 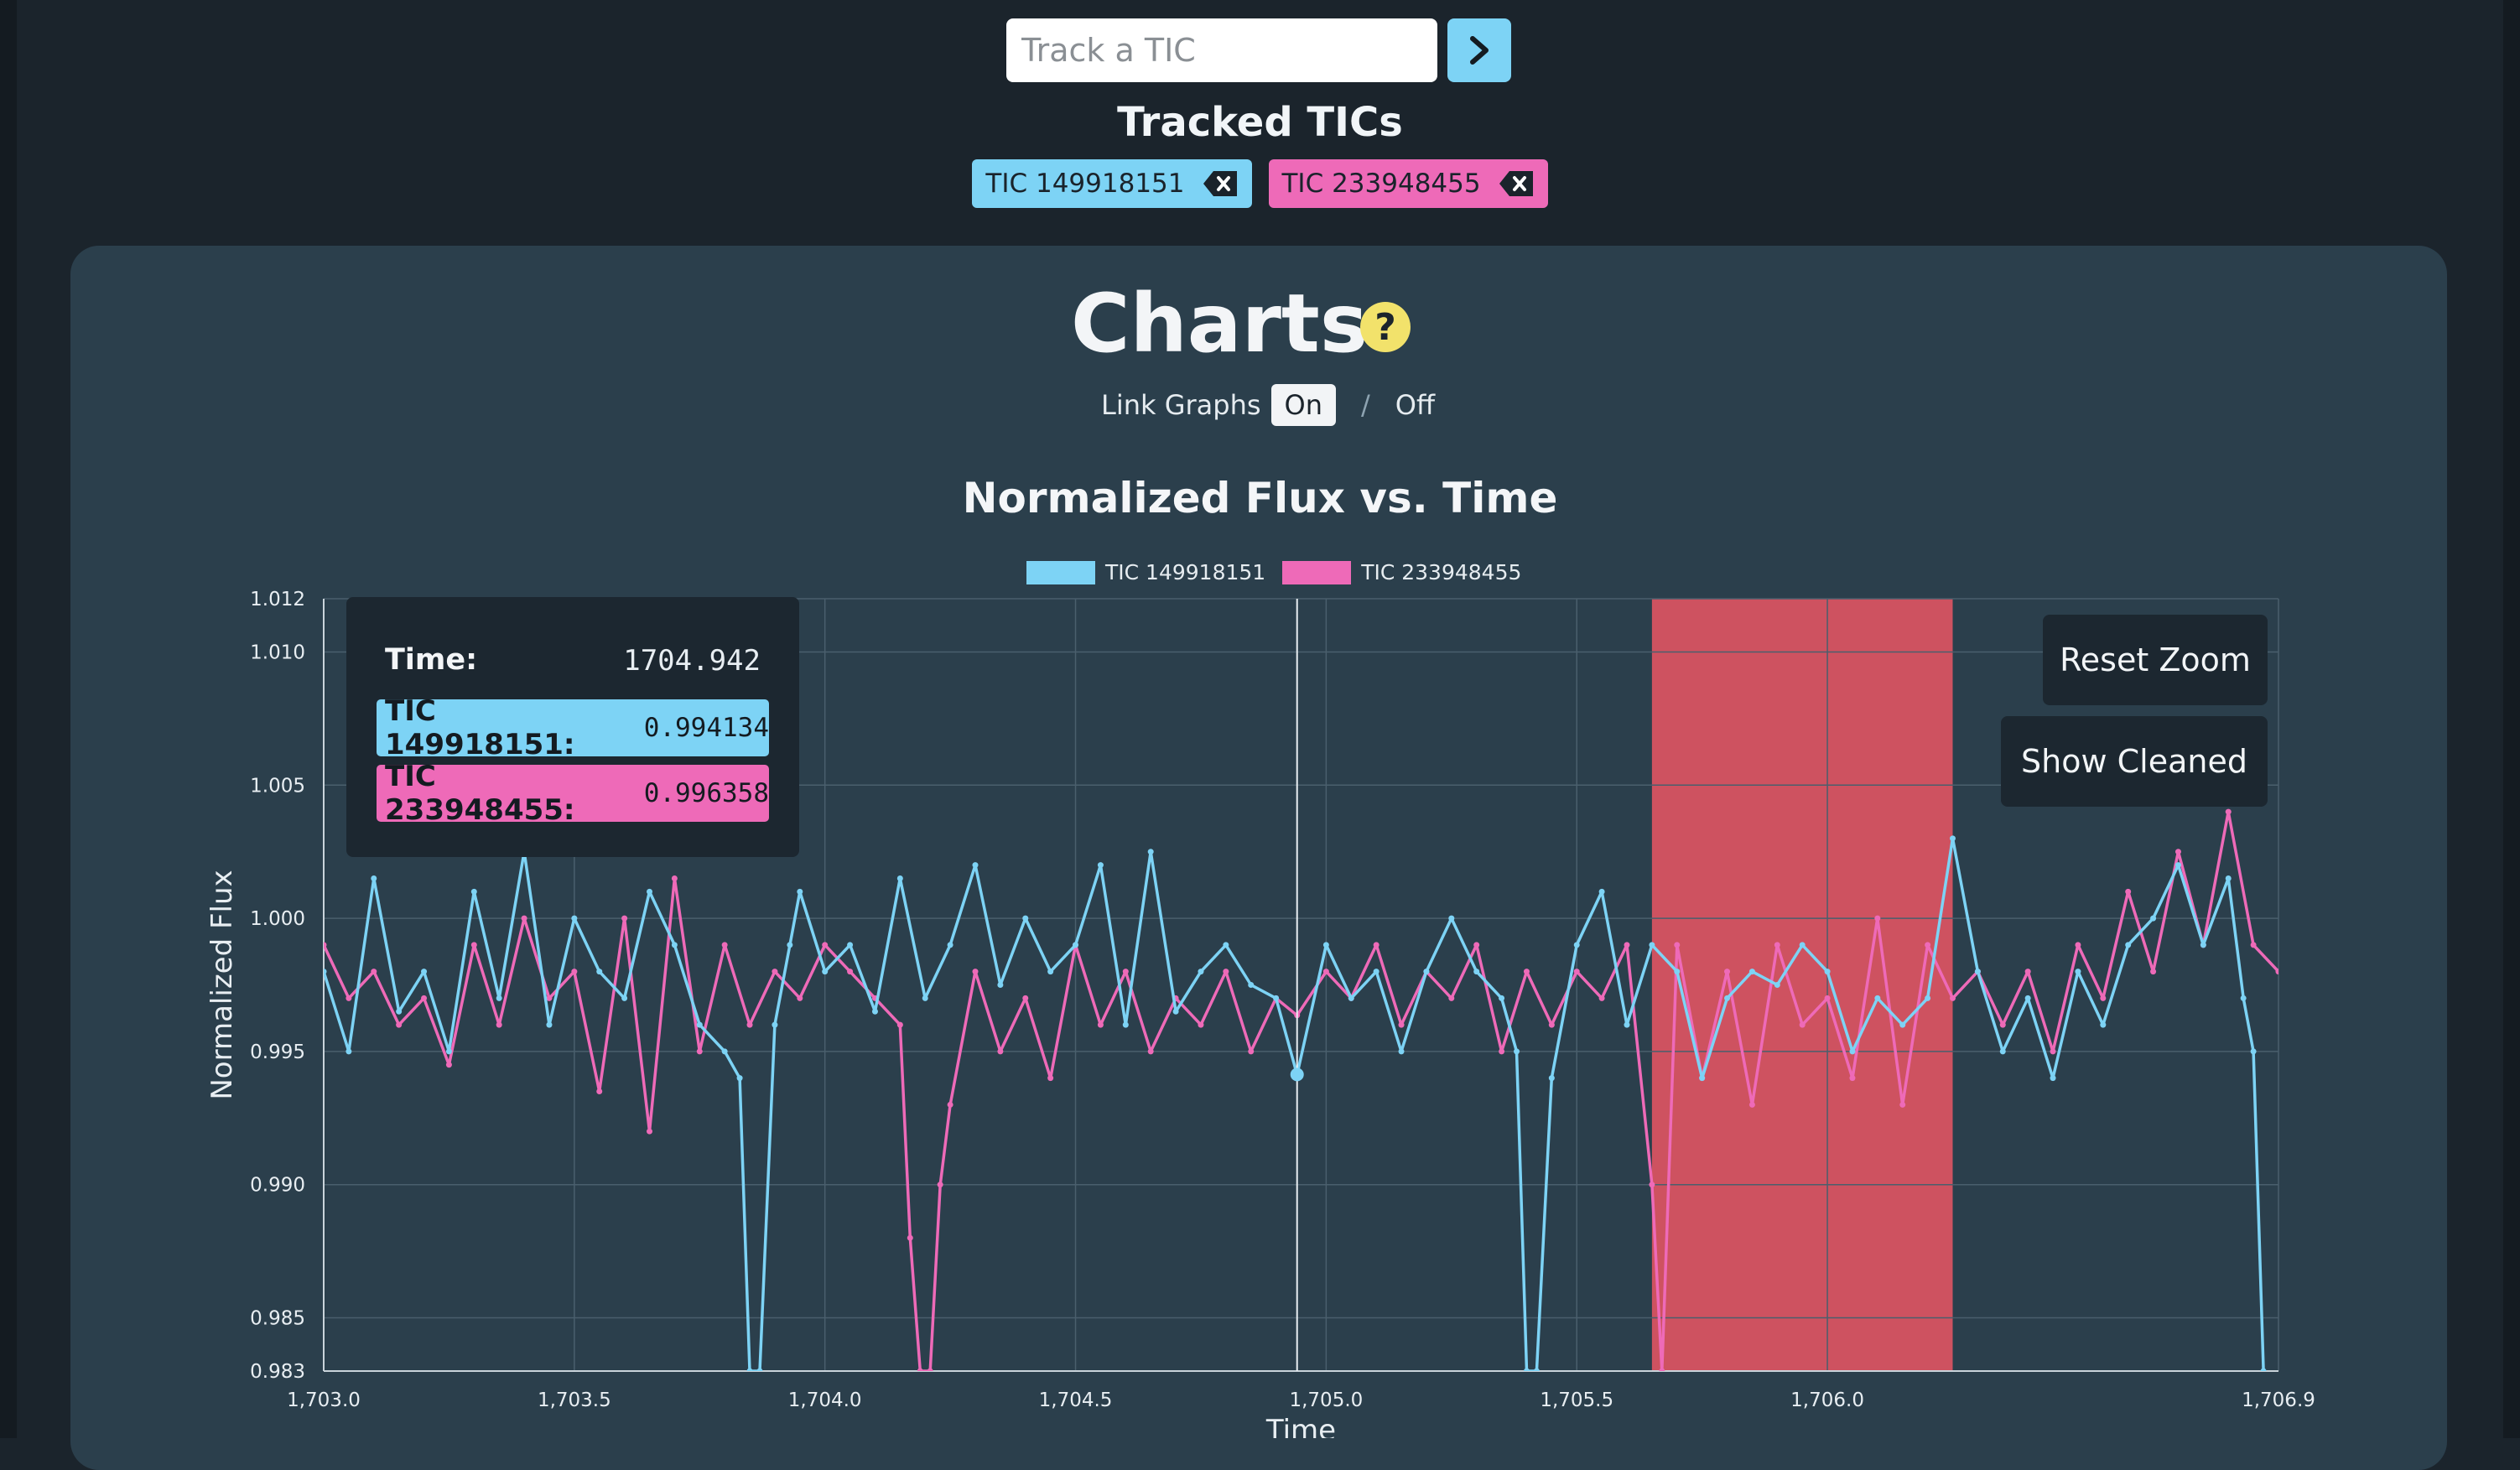 I want to click on y-axis-label: Normalized Flux, so click(x=222, y=985).